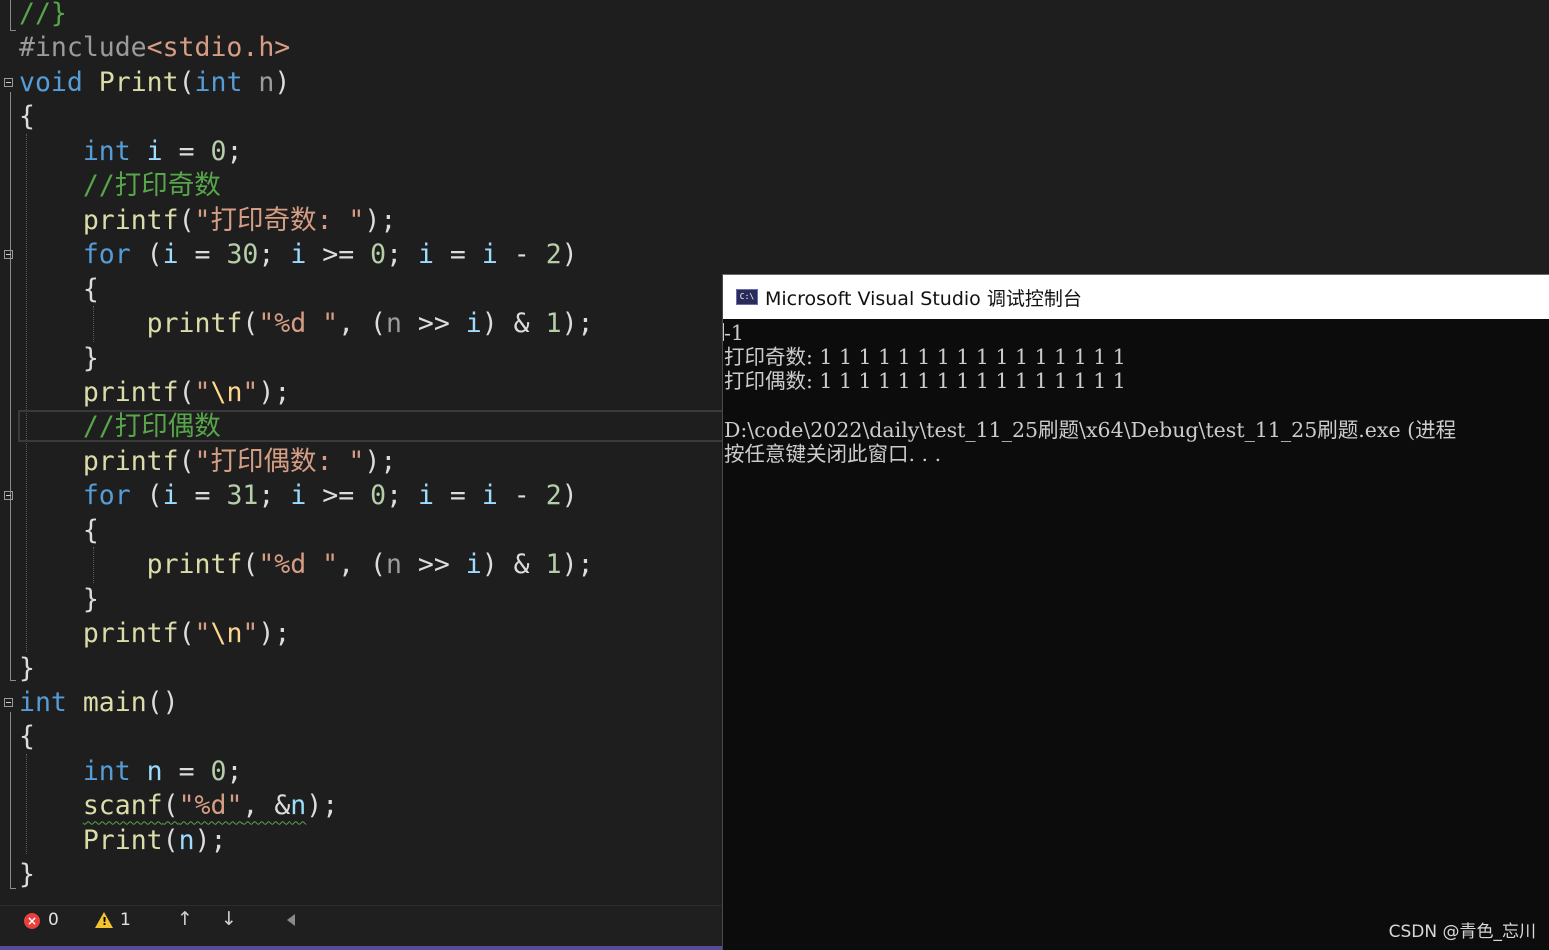 The width and height of the screenshot is (1549, 950). Describe the element at coordinates (154, 48) in the screenshot. I see `code-line: #include<stdio.h>` at that location.